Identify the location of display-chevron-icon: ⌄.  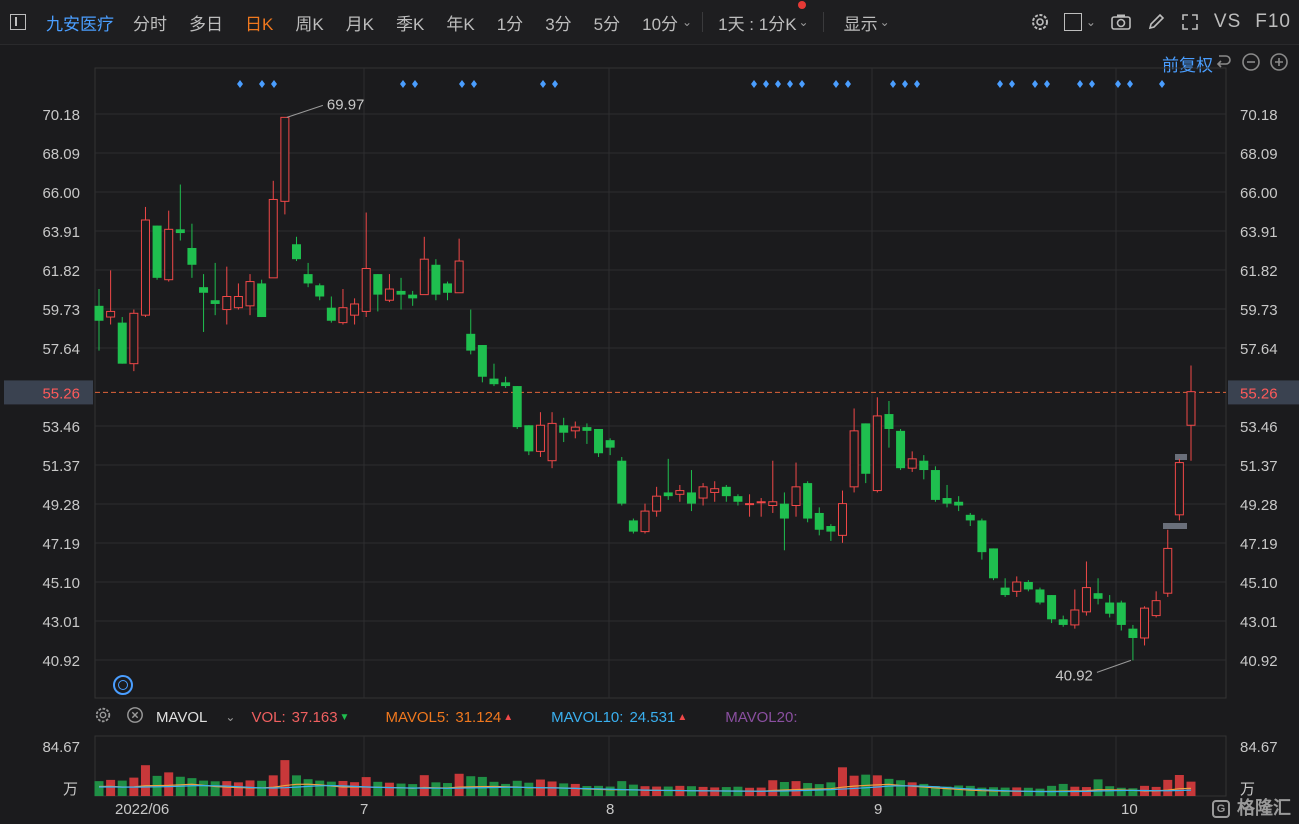
(885, 22).